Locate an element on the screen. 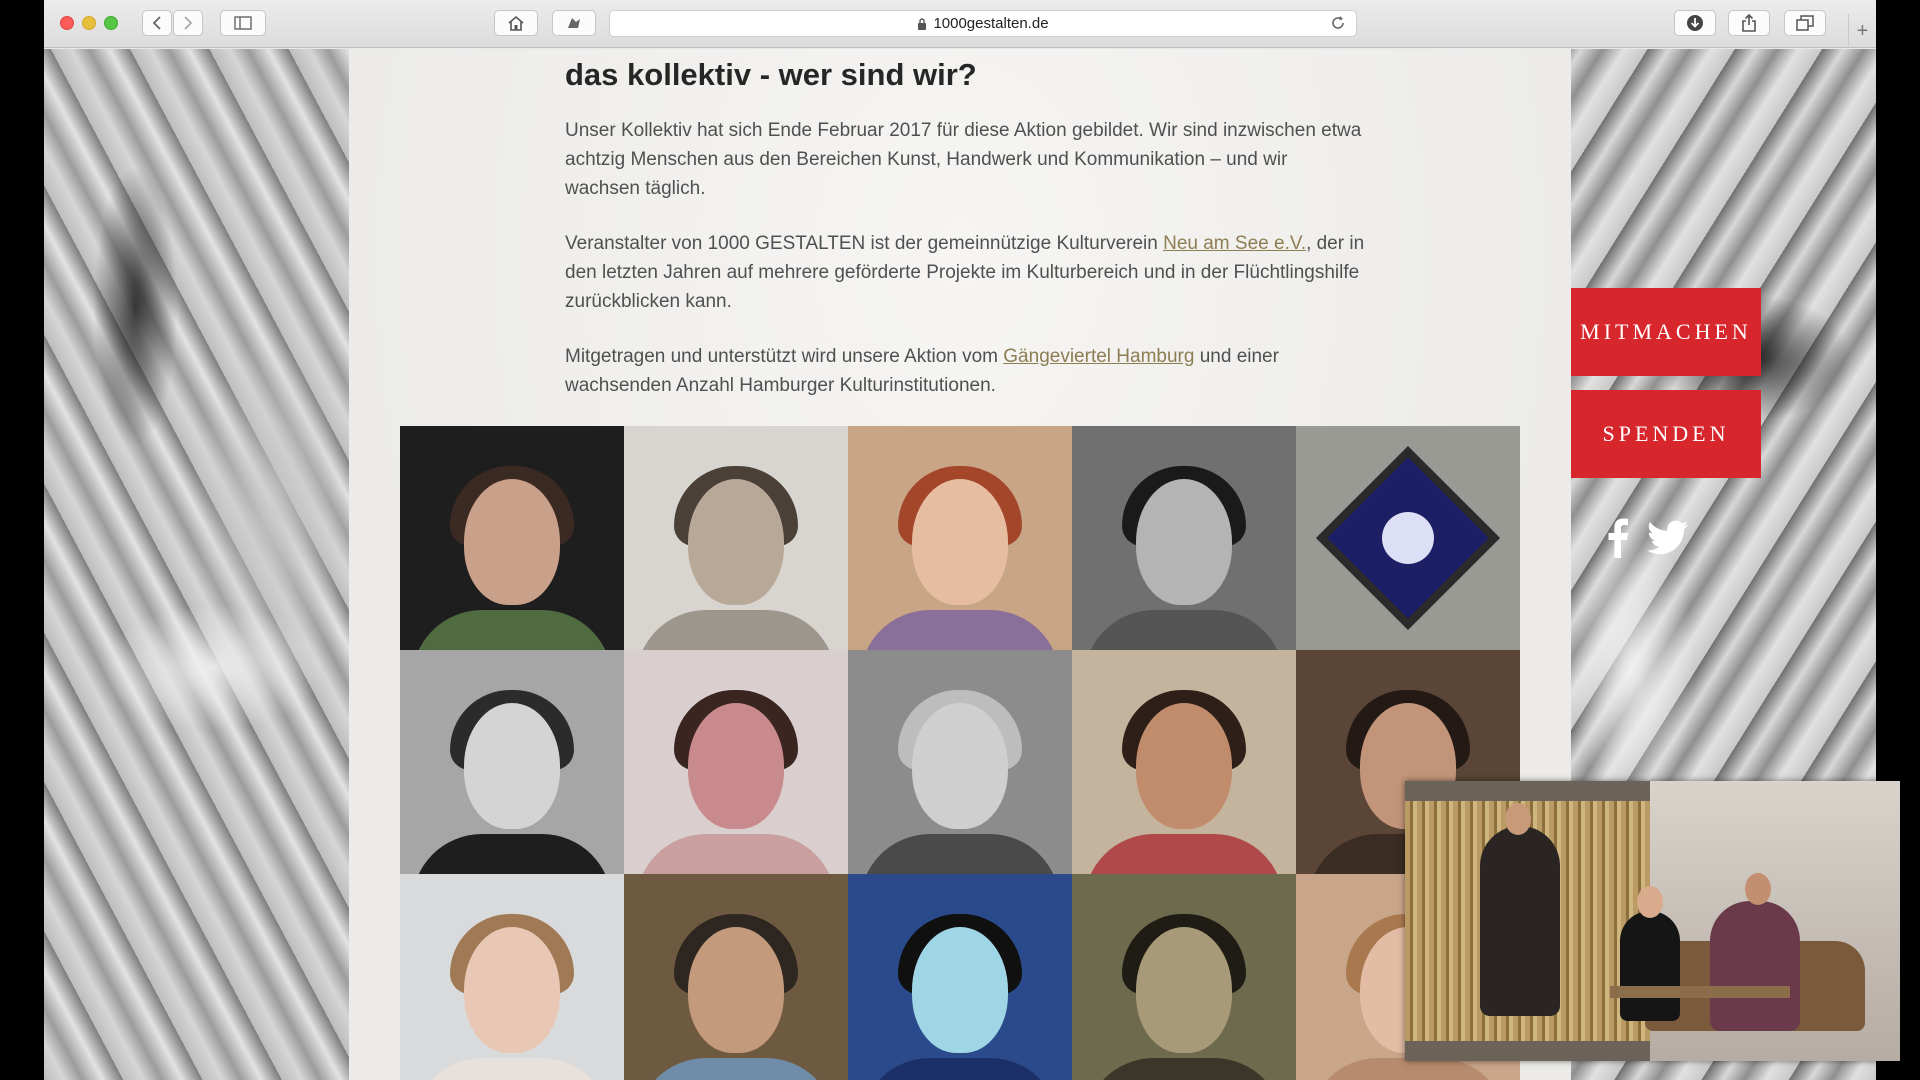 The height and width of the screenshot is (1080, 1920). social-links is located at coordinates (1648, 538).